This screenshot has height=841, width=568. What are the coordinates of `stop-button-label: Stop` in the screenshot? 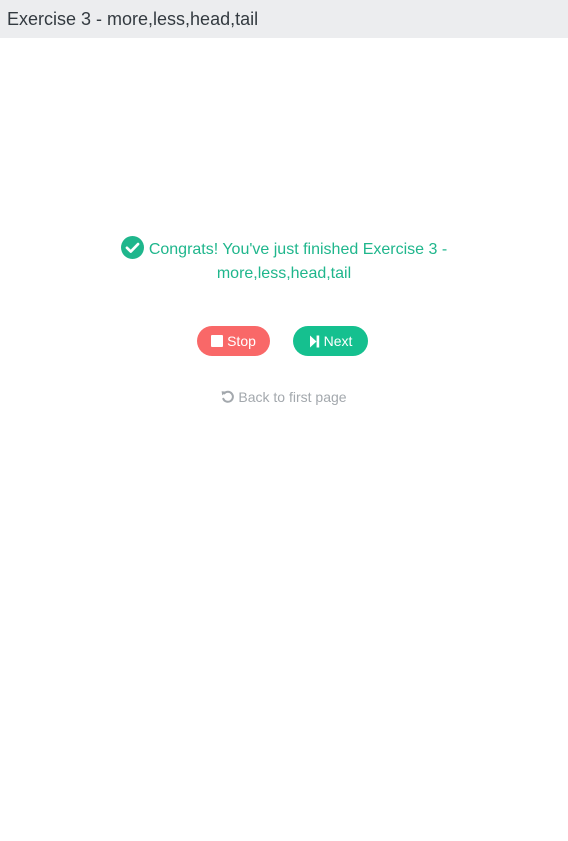 It's located at (241, 341).